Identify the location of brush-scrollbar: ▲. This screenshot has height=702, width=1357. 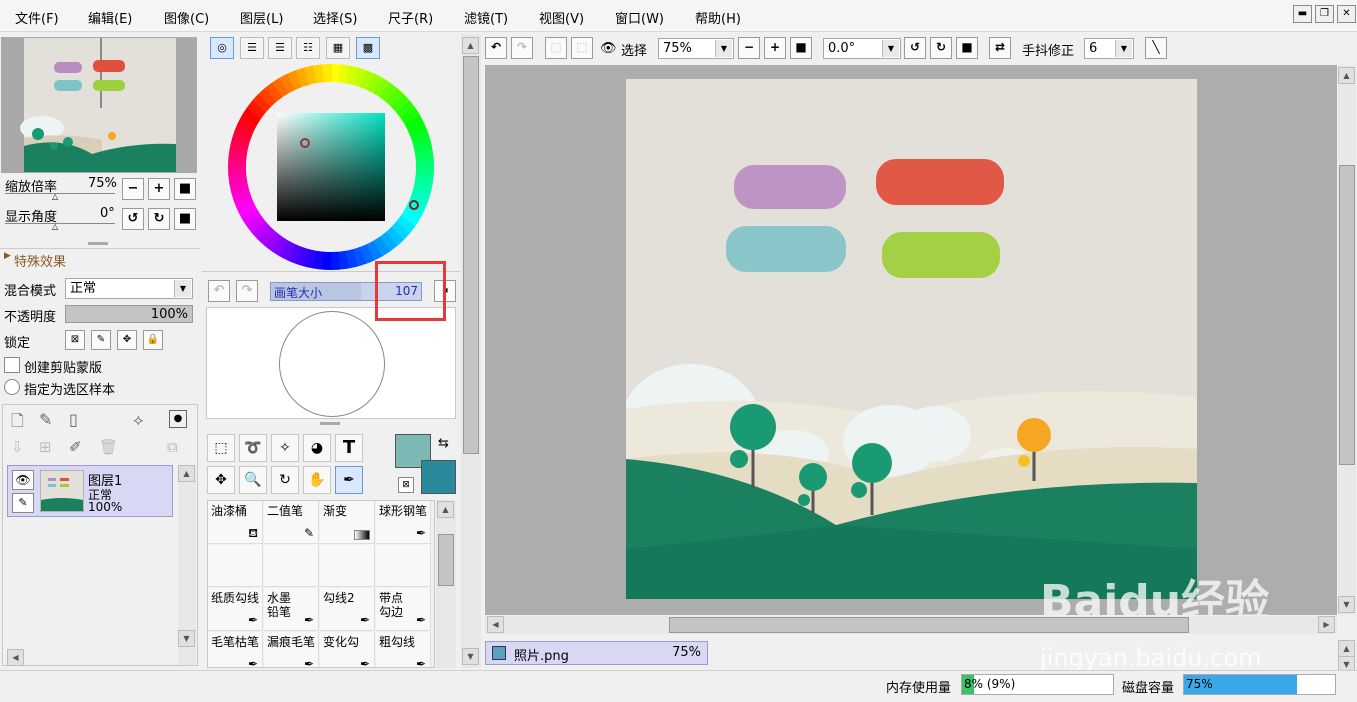
(446, 584).